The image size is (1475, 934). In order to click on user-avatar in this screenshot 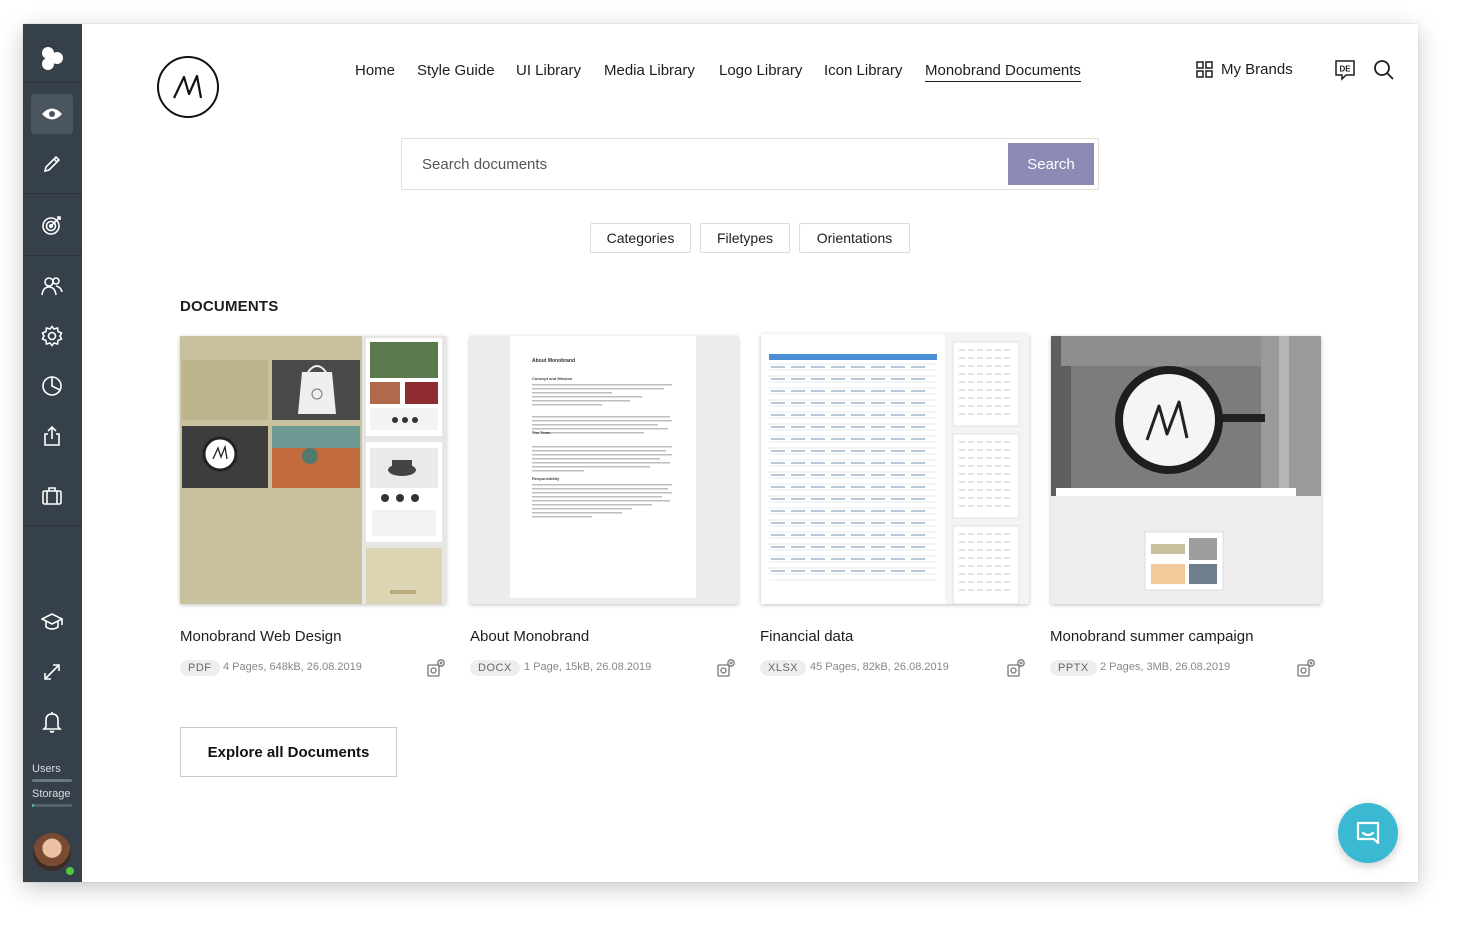, I will do `click(52, 852)`.